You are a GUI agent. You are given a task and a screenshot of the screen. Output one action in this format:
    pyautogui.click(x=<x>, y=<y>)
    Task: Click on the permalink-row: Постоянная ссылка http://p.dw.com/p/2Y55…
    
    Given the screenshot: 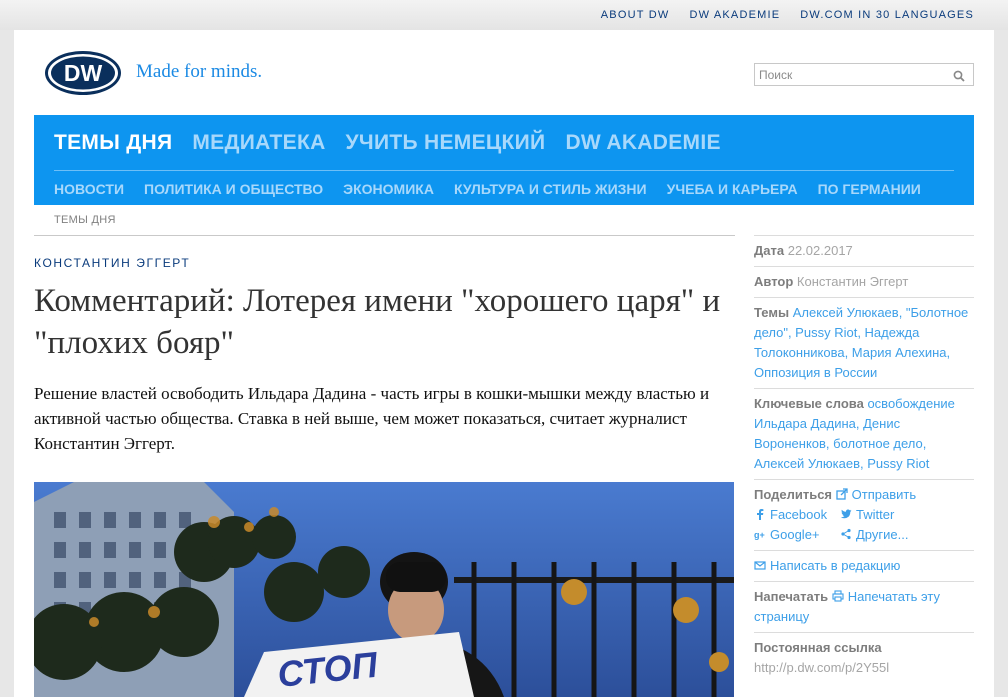 What is the action you would take?
    pyautogui.click(x=864, y=657)
    